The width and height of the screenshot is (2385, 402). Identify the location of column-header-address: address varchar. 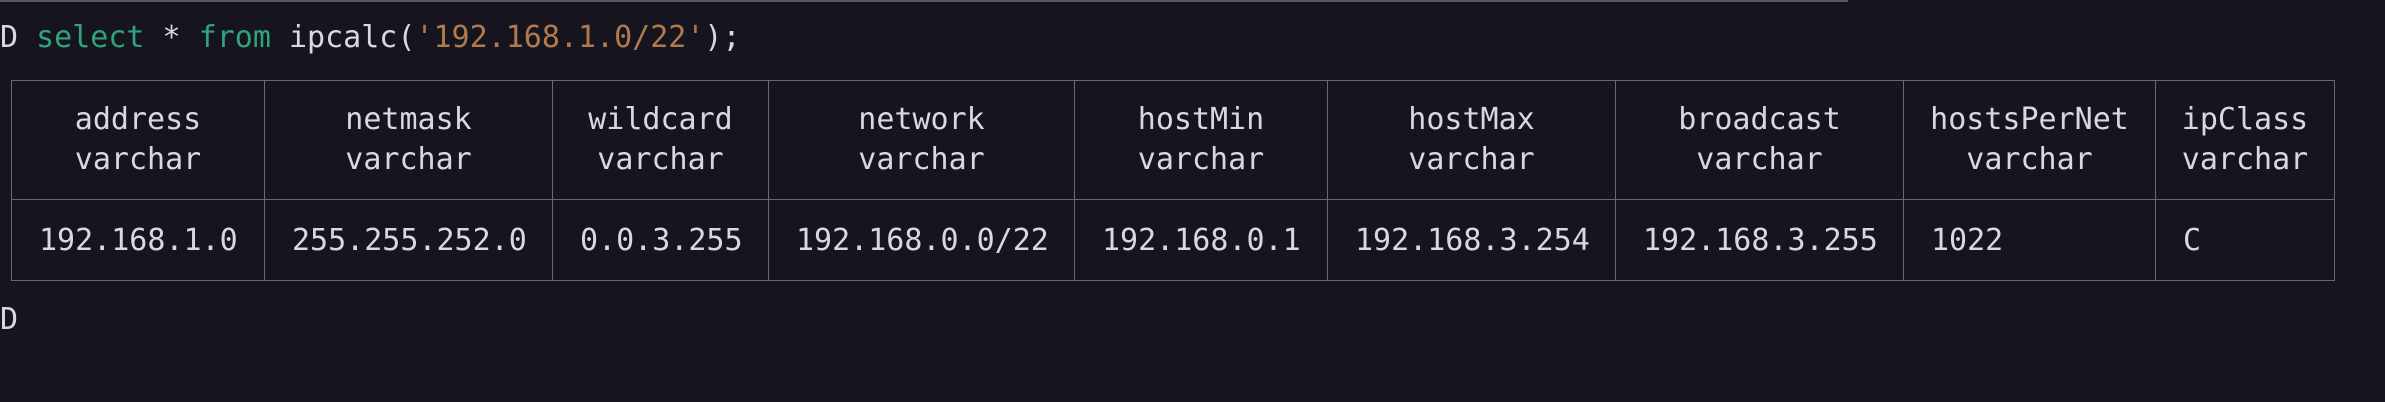
(138, 140).